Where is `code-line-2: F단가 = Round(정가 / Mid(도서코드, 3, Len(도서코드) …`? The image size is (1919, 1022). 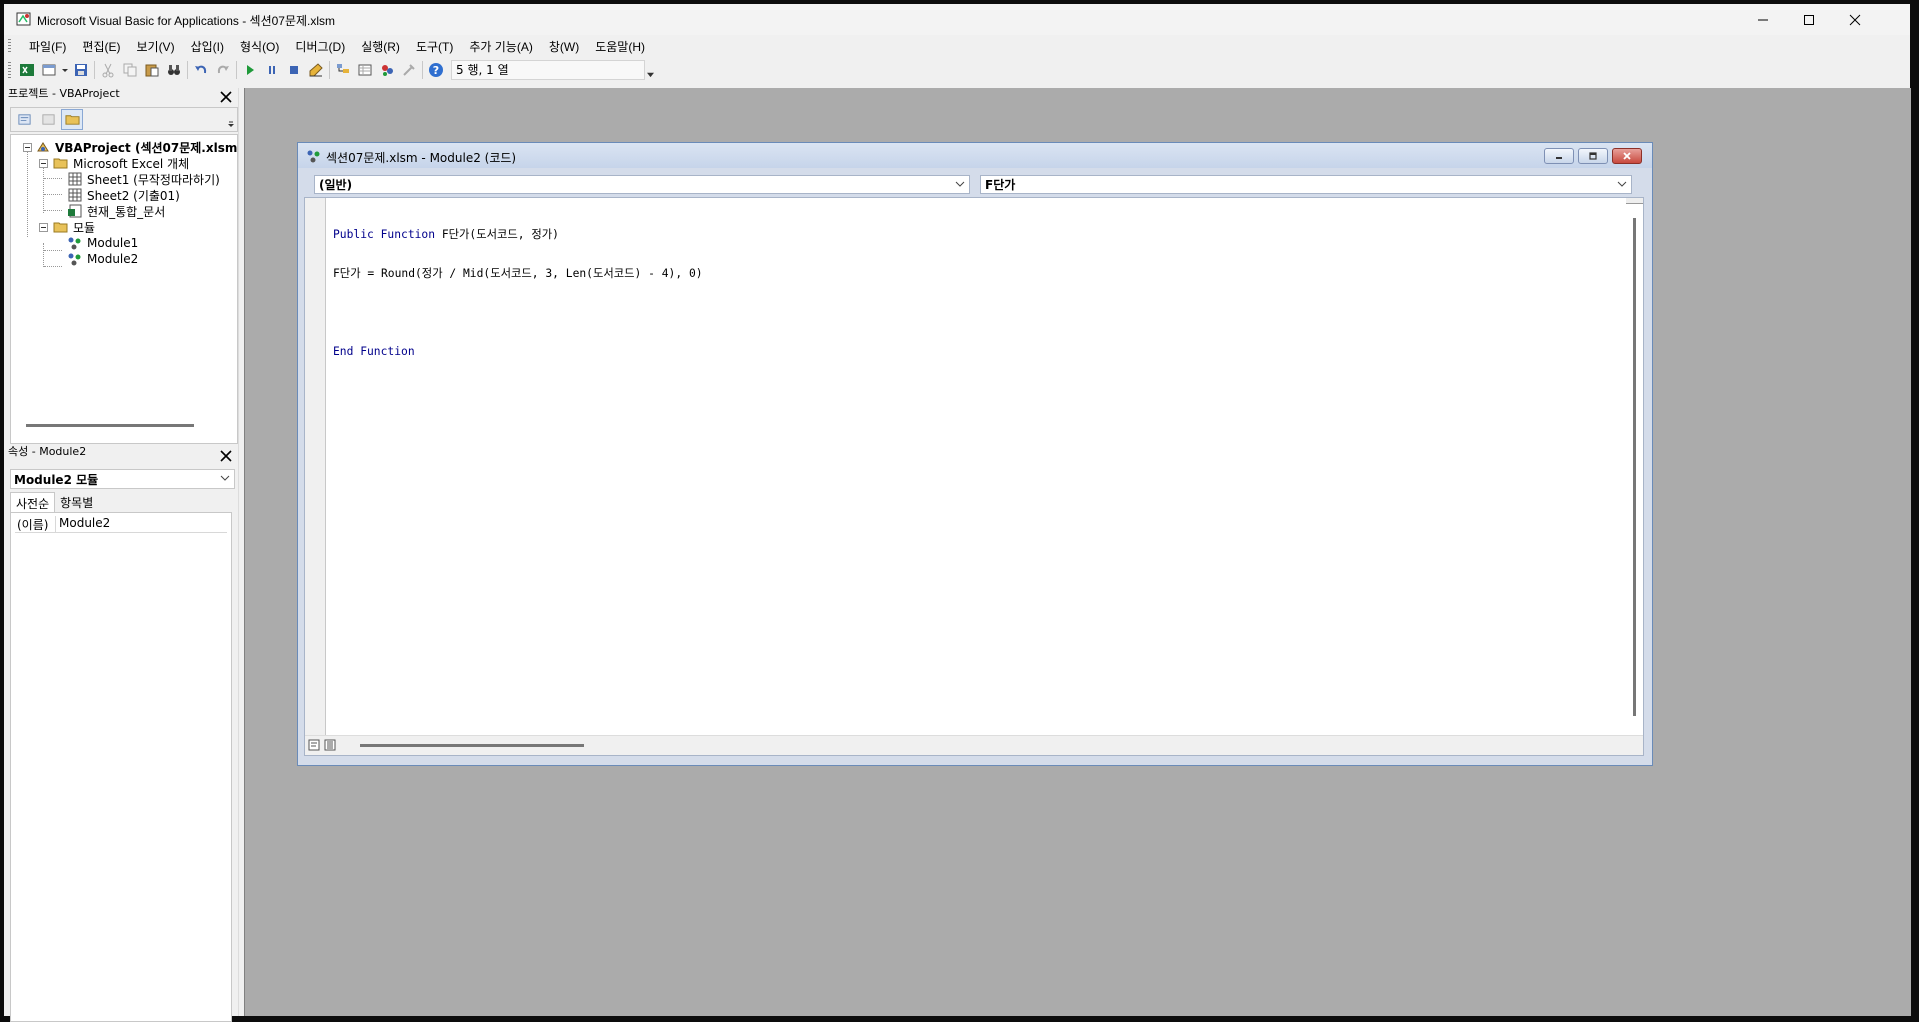
code-line-2: F단가 = Round(정가 / Mid(도서코드, 3, Len(도서코드) … is located at coordinates (518, 273).